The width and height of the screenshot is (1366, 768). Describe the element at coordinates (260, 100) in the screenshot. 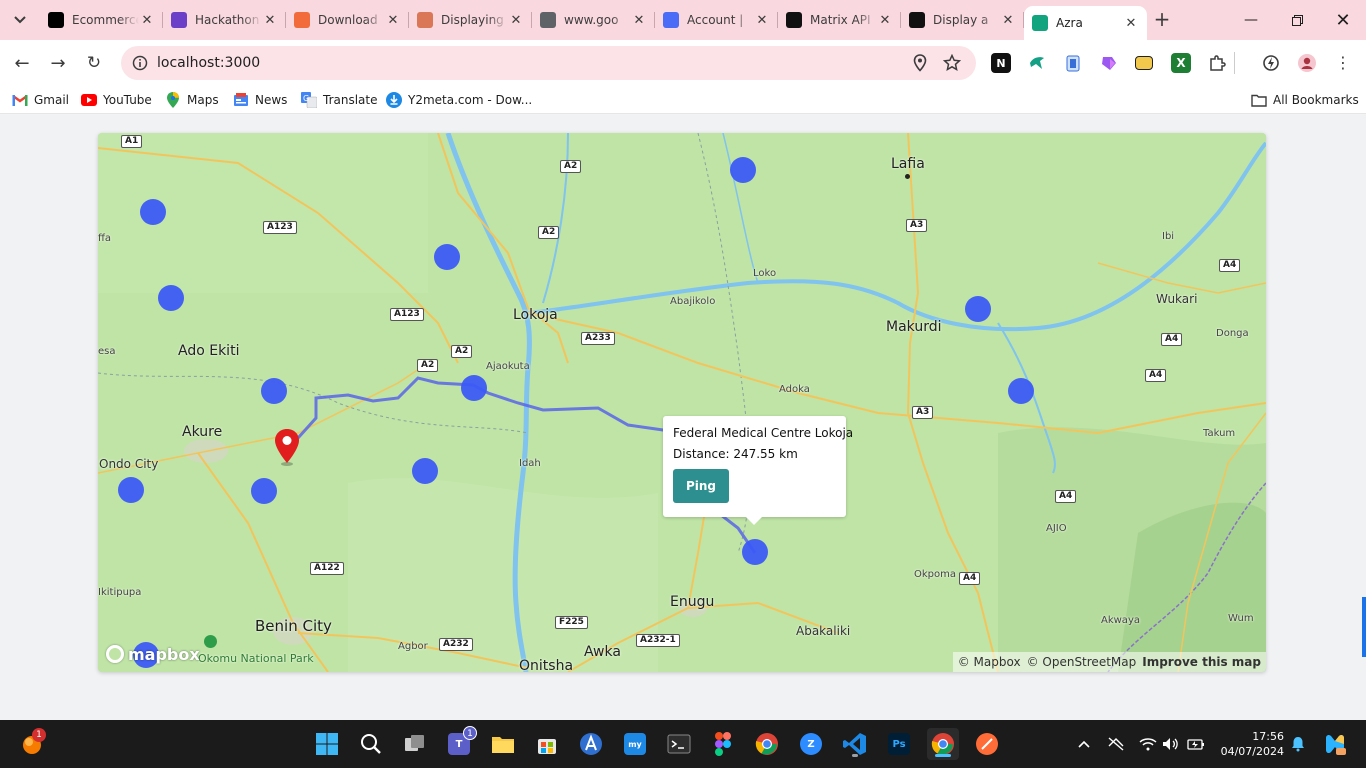

I see `bookmark-news: News` at that location.